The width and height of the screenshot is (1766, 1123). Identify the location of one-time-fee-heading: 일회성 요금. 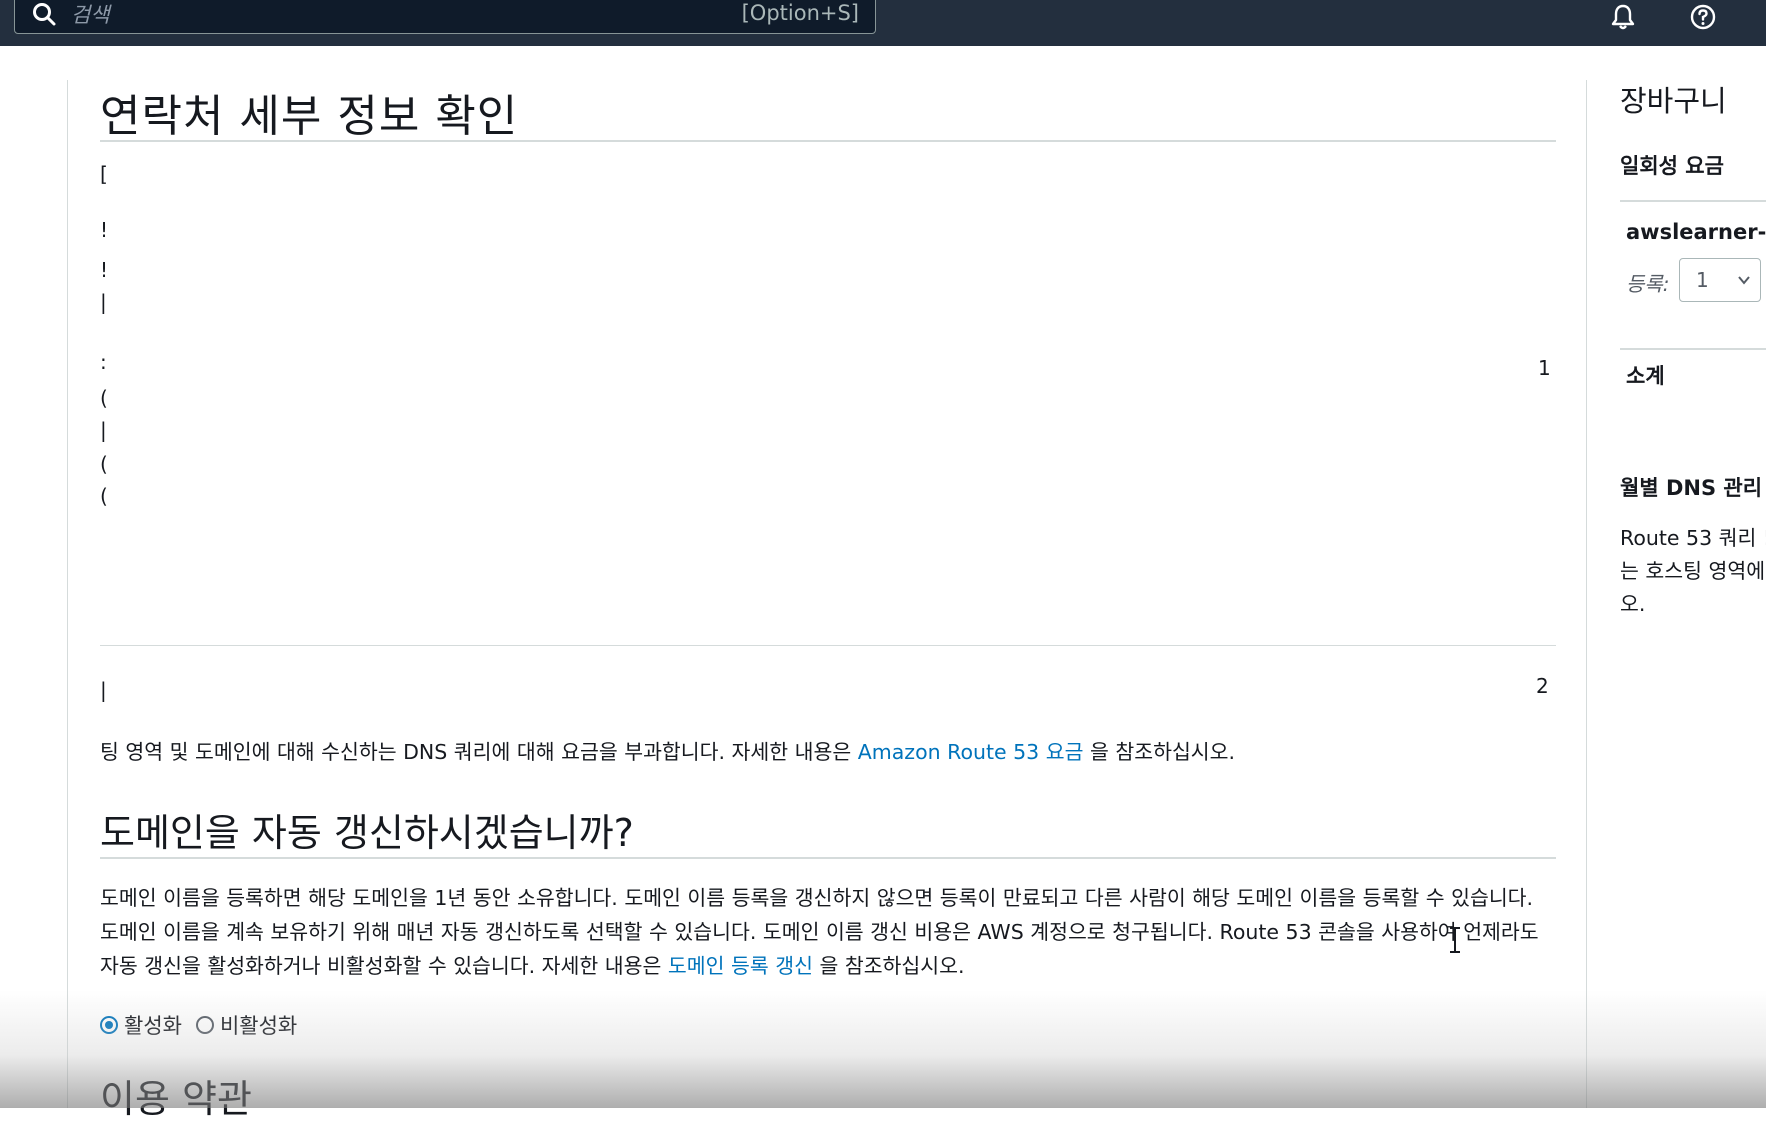
(1672, 166).